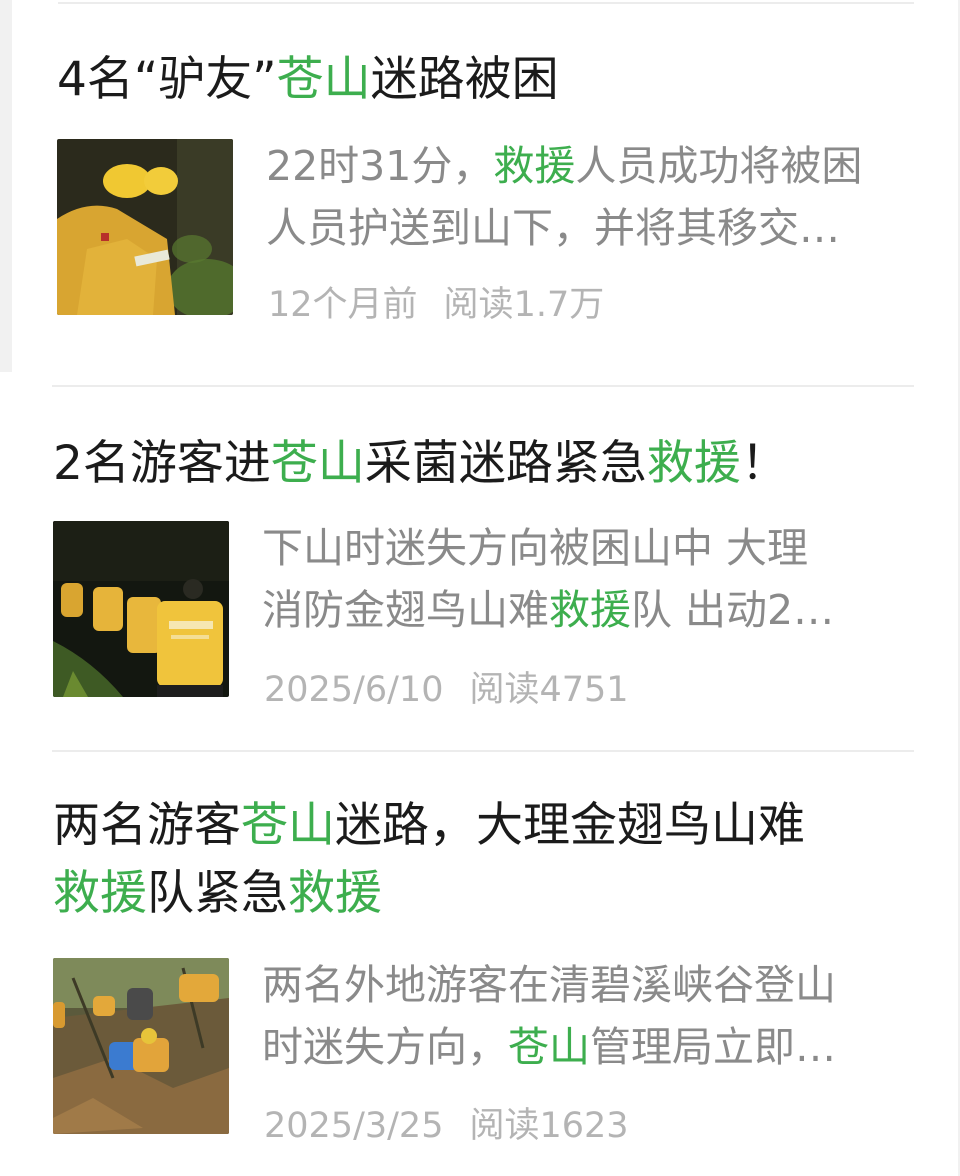  I want to click on read-count: 1.7万, so click(559, 305).